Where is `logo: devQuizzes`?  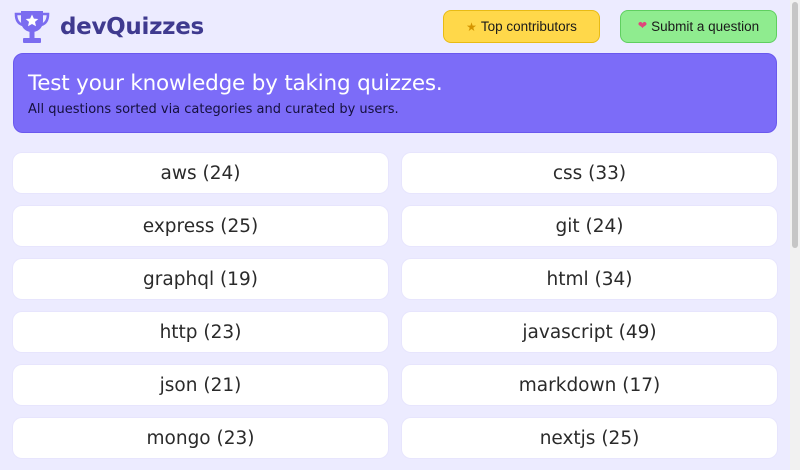 logo: devQuizzes is located at coordinates (108, 27).